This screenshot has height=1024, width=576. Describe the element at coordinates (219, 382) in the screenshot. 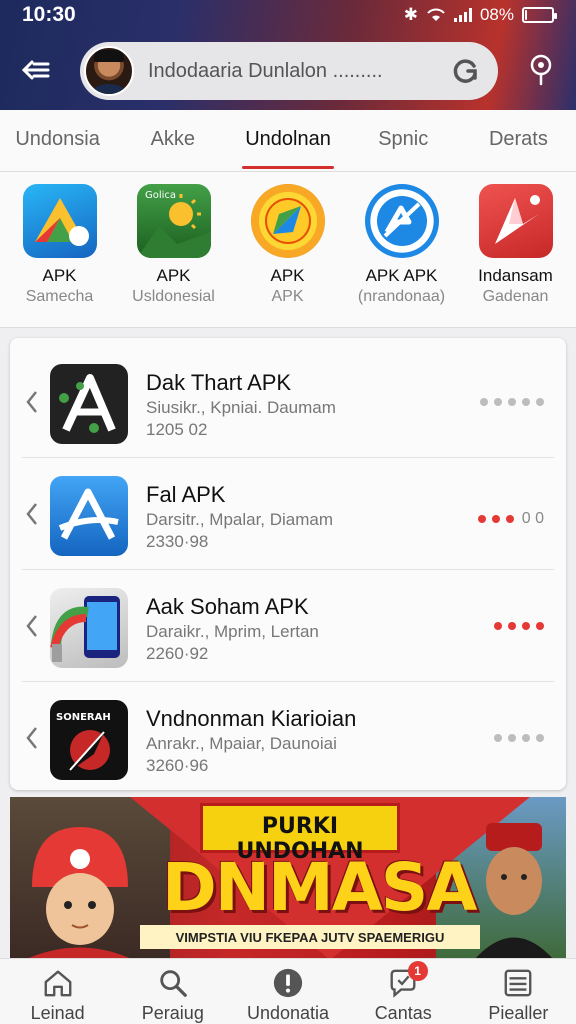

I see `app-title: Dak Thart APK` at that location.